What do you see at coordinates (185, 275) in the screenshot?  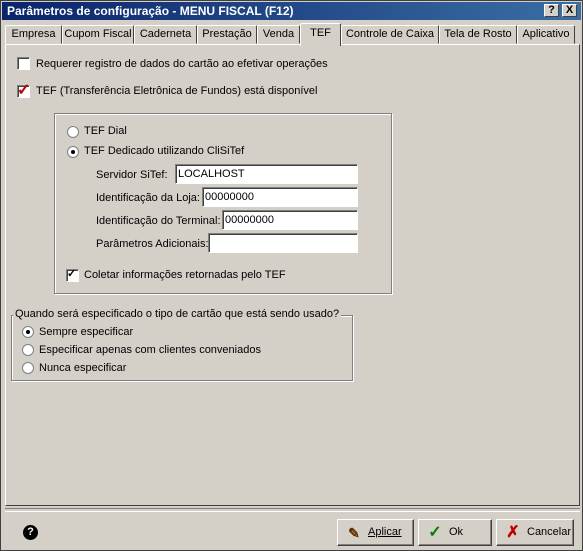 I see `collect-info-label: Coletar informações retornadas pelo TEF` at bounding box center [185, 275].